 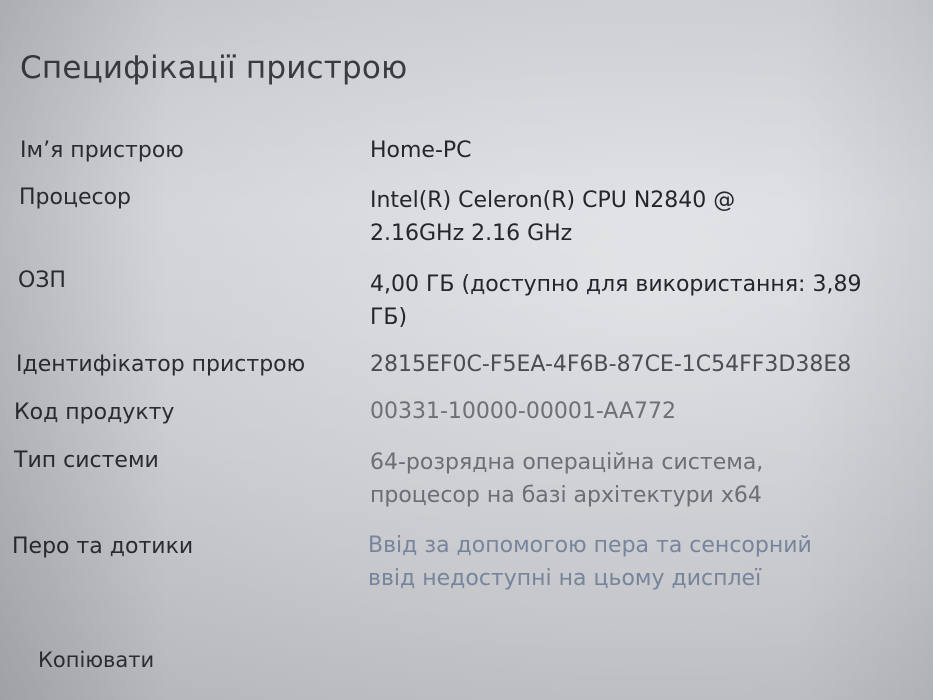 I want to click on spec-label-processor: Процесор, so click(x=75, y=197).